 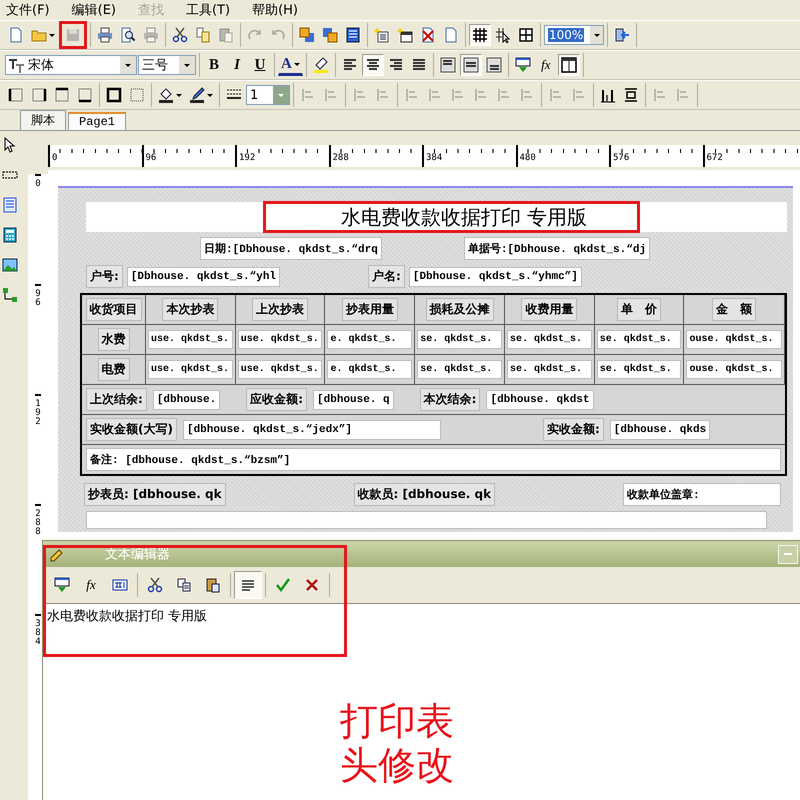 I want to click on data-field: 收款单位盖章:, so click(x=702, y=494).